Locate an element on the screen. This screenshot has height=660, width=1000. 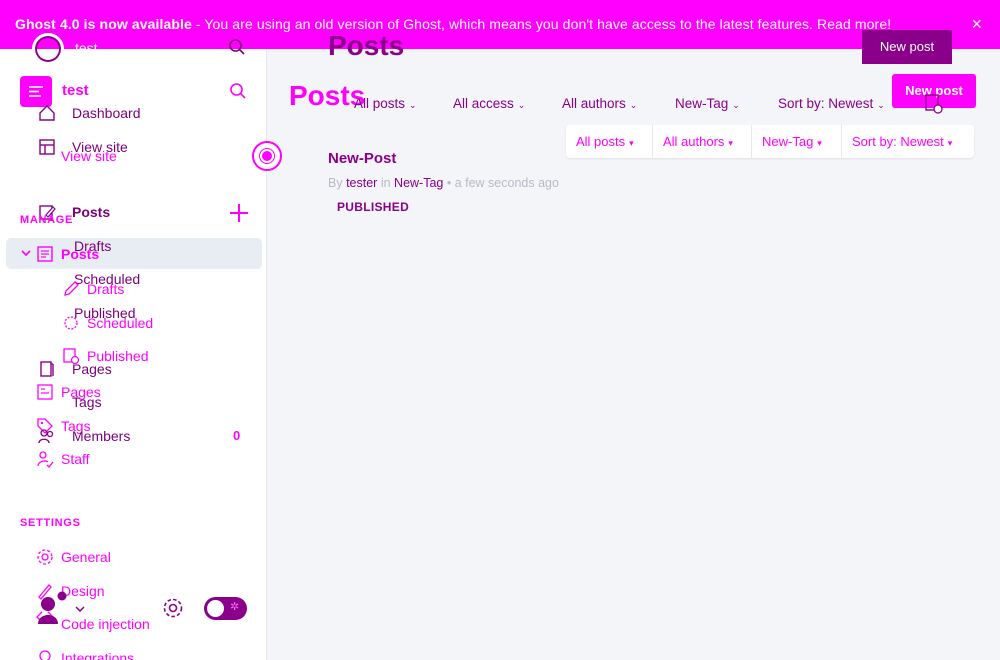
banner-title: Ghost 4.0 is now available is located at coordinates (103, 24).